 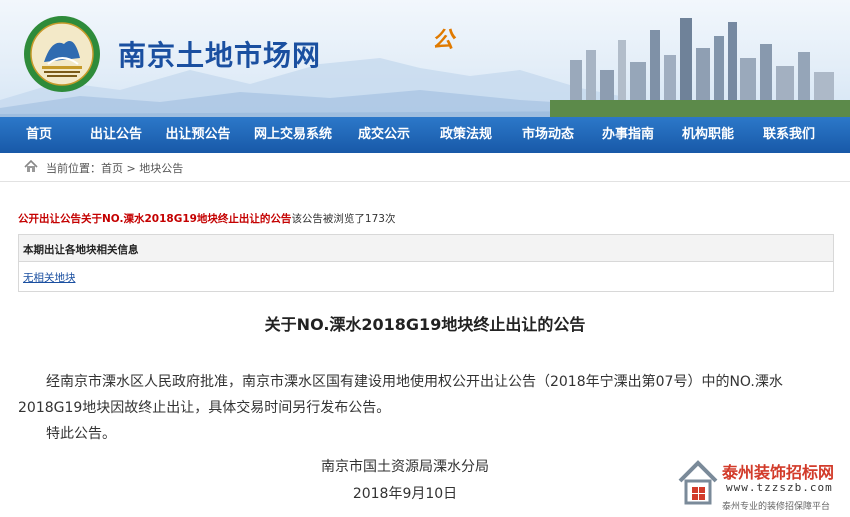 I want to click on watermark-url: www.tzzszb.com, so click(x=779, y=487).